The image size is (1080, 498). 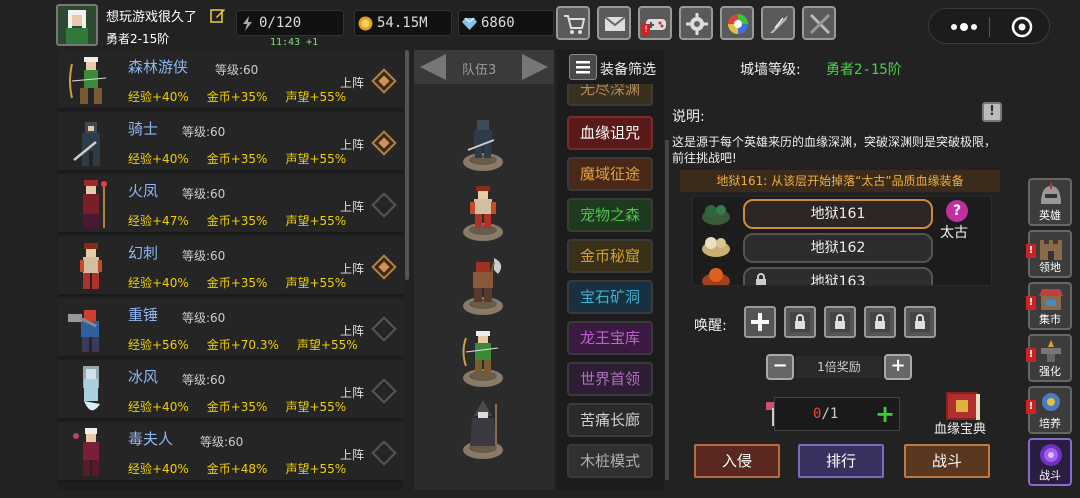 I want to click on awaken-add-slot, so click(x=760, y=322).